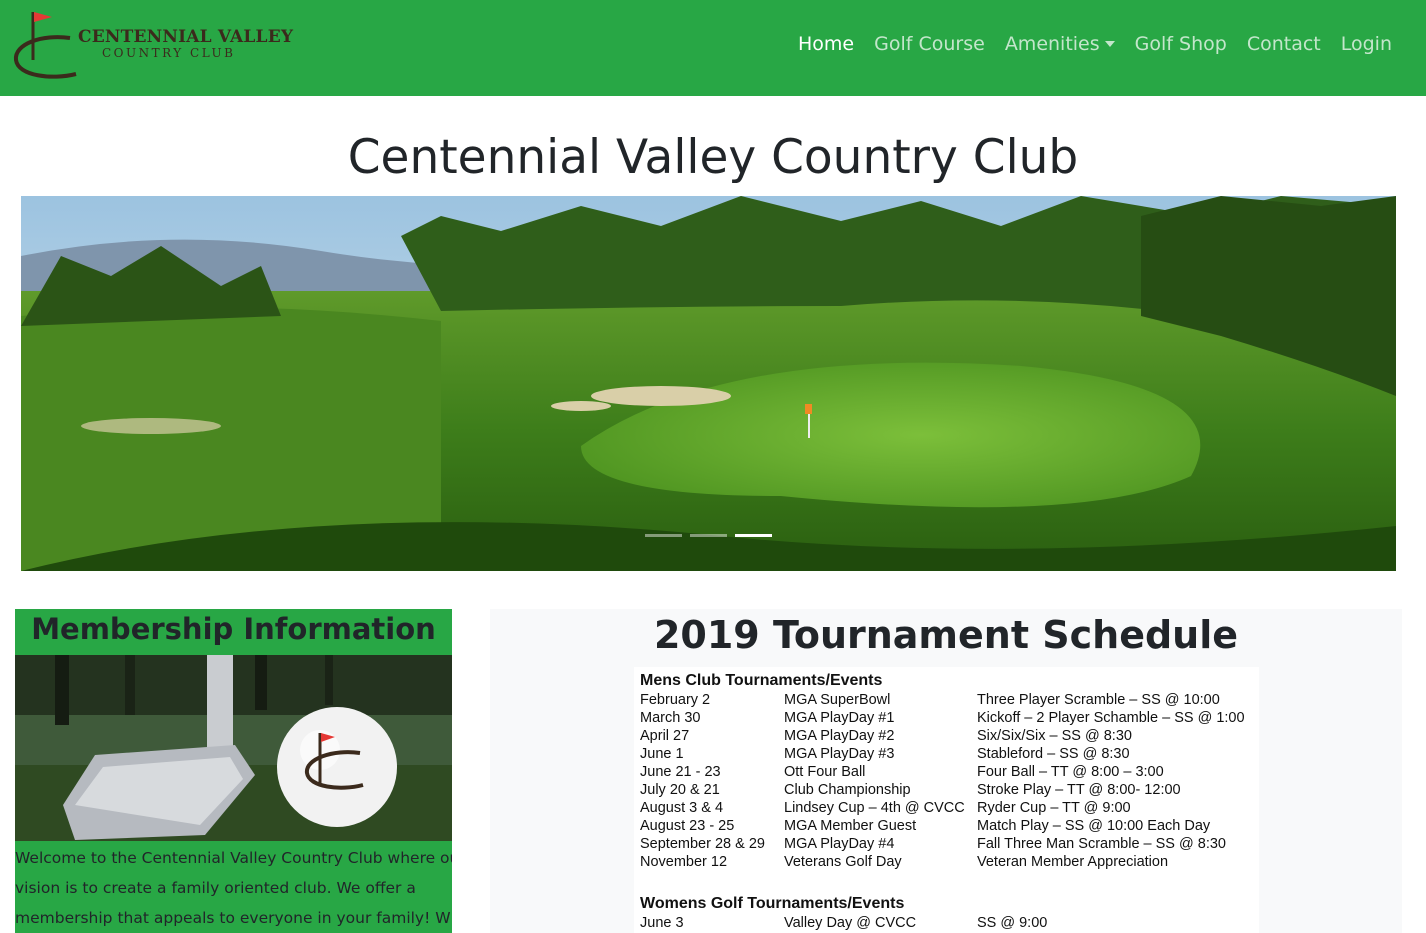  What do you see at coordinates (670, 718) in the screenshot?
I see `event-date: March 30` at bounding box center [670, 718].